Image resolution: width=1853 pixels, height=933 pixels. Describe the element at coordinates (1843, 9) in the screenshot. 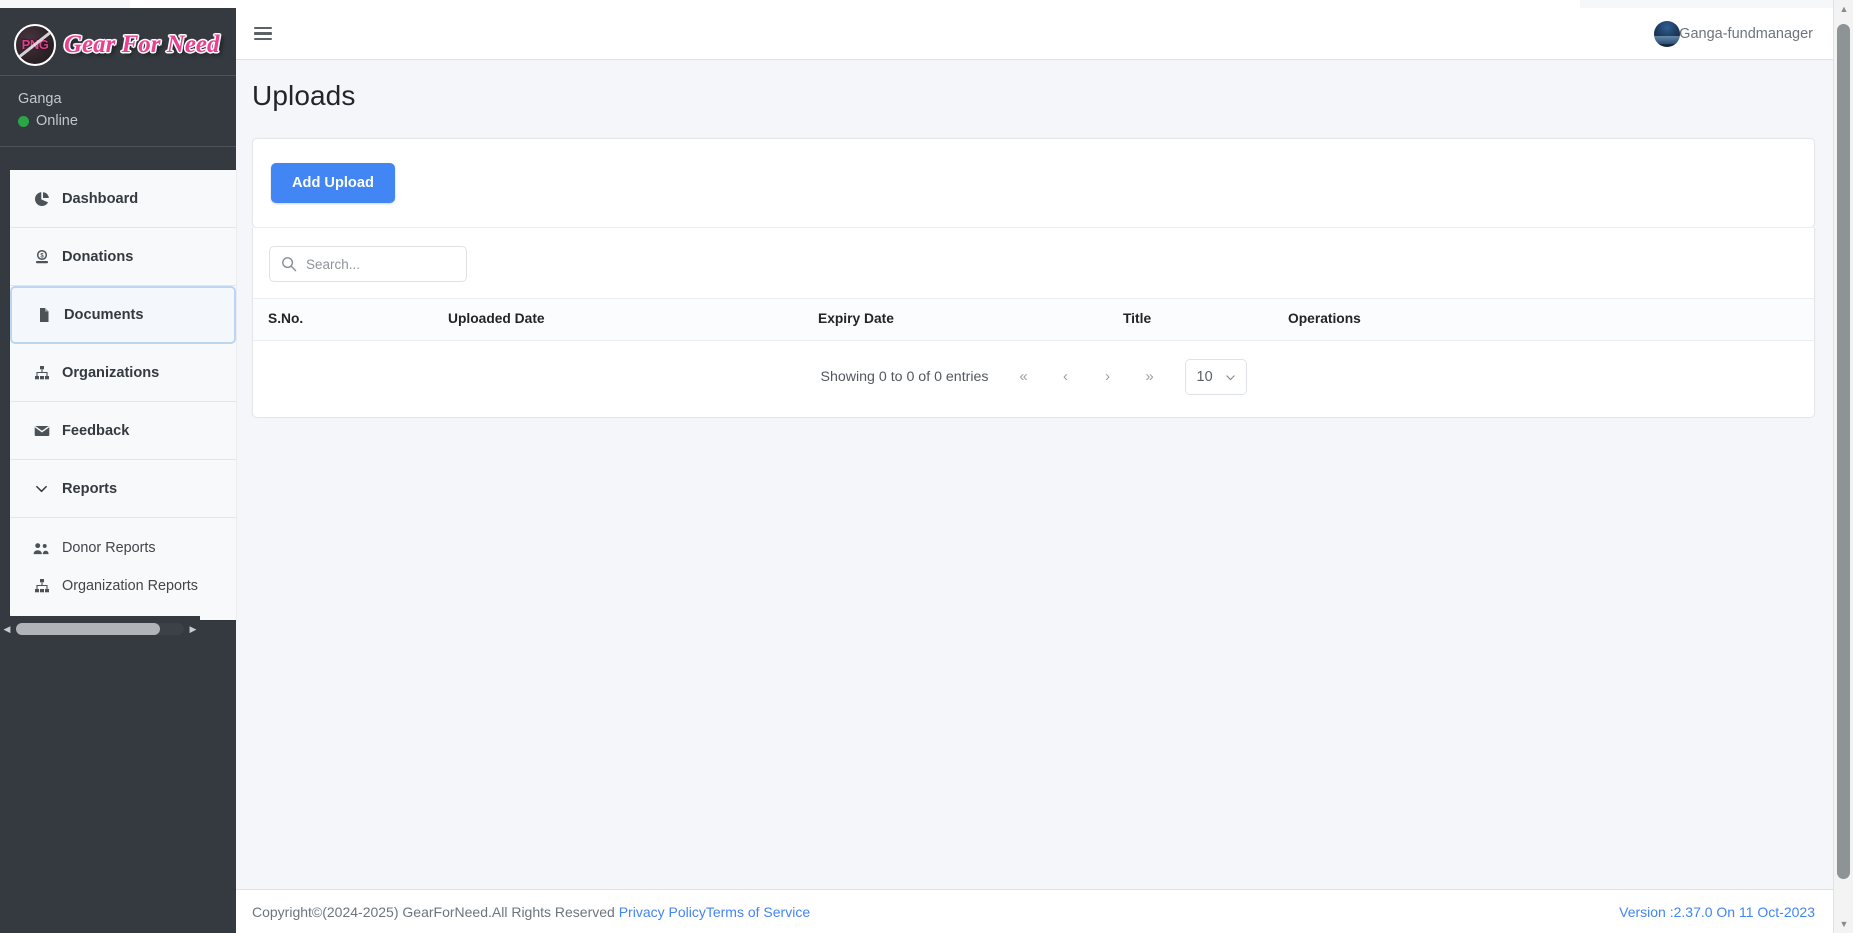

I see `scroll-up-arrow-icon: ▲` at that location.